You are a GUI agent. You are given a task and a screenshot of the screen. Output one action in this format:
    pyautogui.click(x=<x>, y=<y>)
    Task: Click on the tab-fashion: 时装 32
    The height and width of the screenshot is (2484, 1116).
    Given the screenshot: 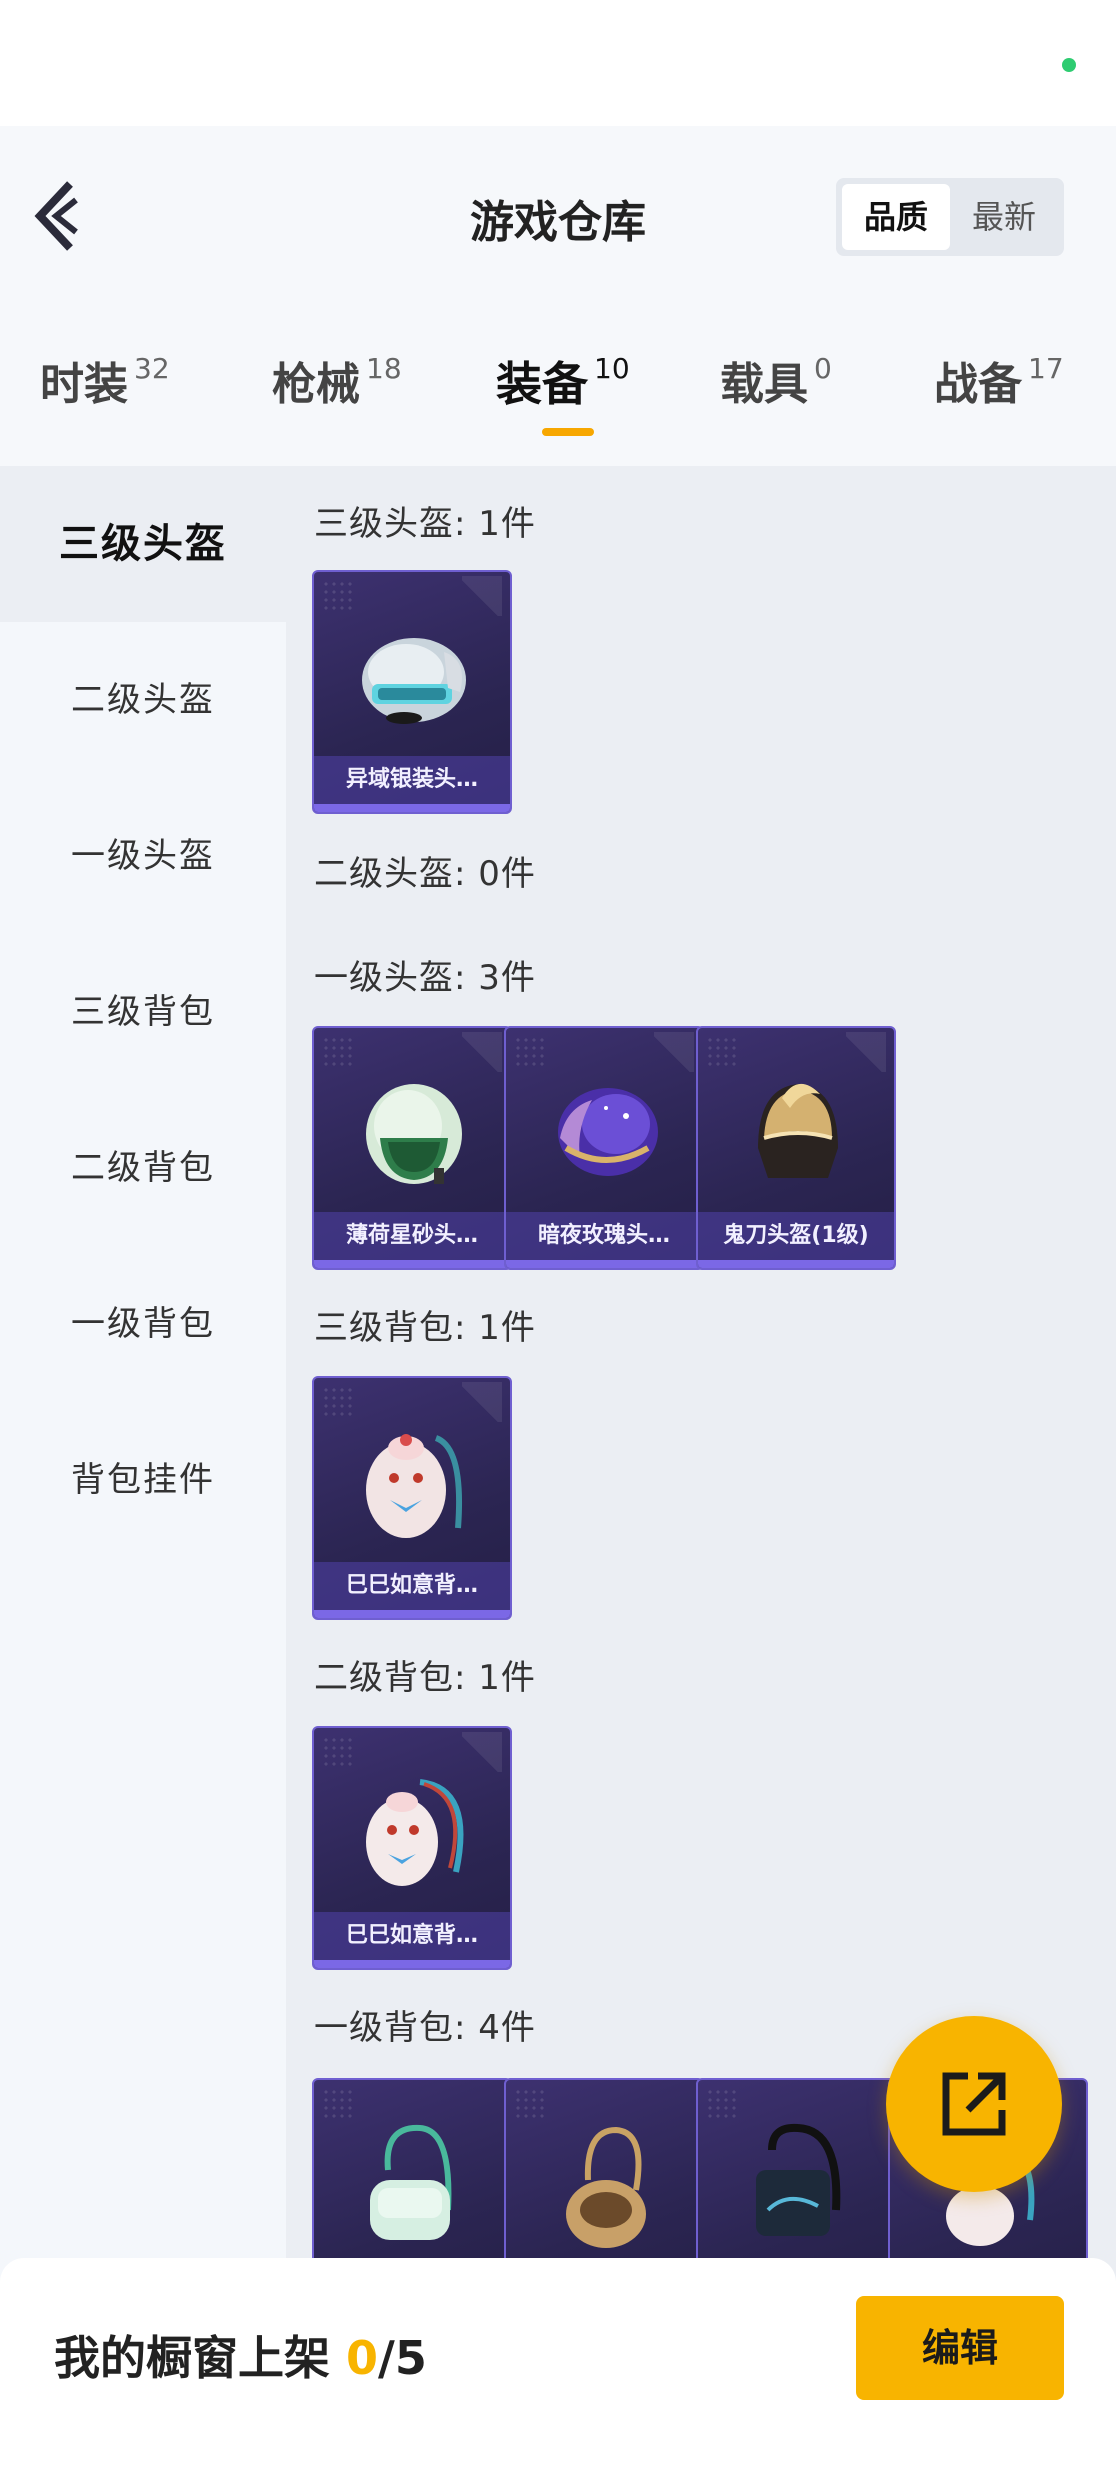 What is the action you would take?
    pyautogui.click(x=105, y=379)
    